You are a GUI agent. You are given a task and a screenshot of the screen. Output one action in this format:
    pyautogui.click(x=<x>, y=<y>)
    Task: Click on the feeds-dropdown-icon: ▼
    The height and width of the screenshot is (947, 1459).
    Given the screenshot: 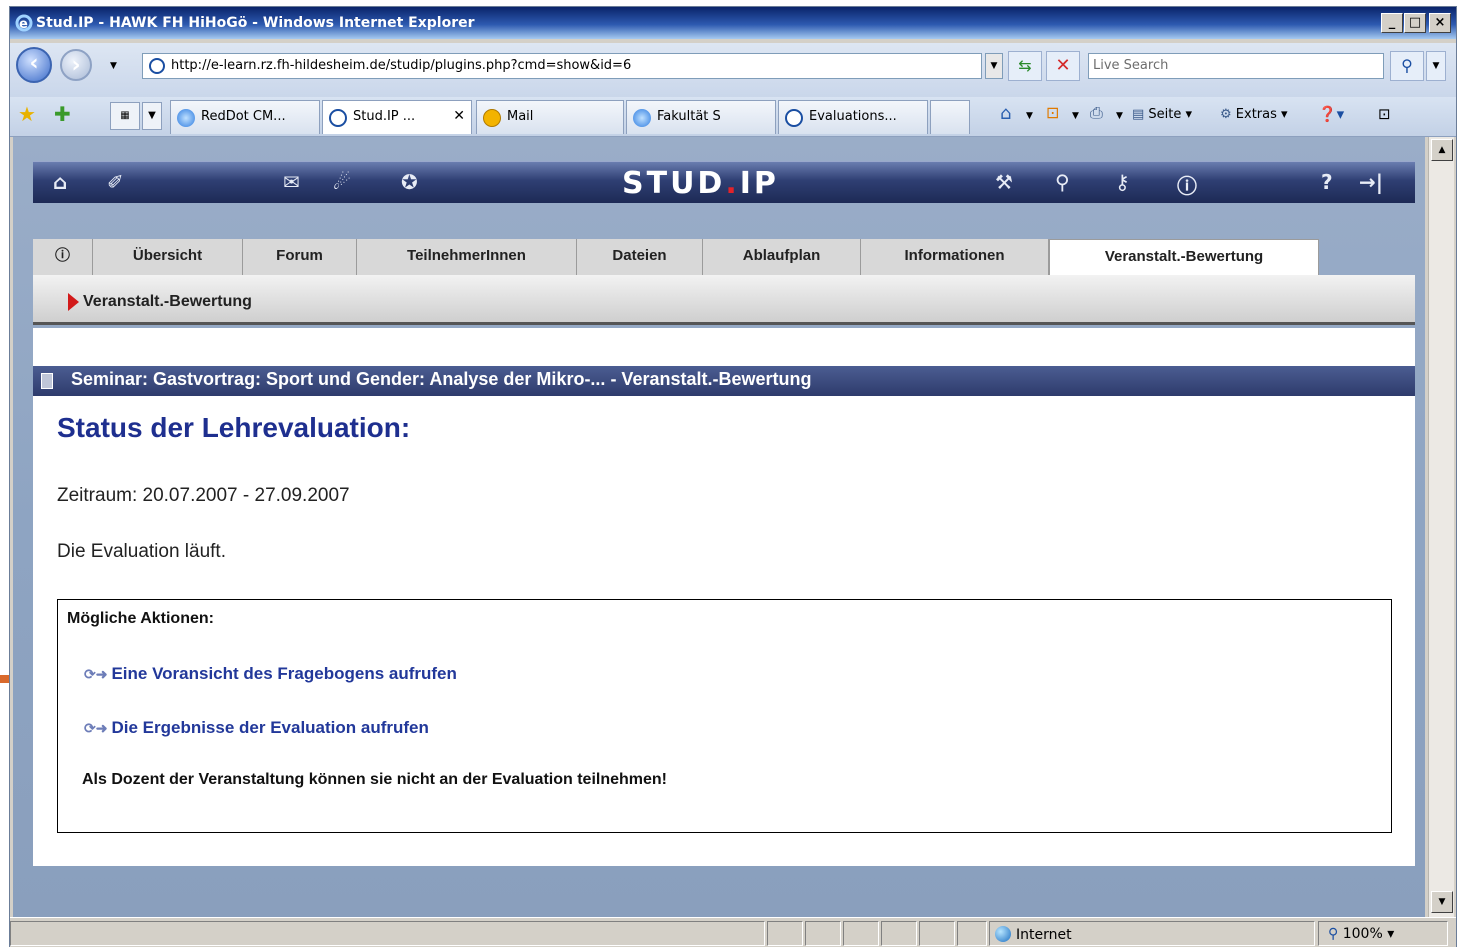 What is the action you would take?
    pyautogui.click(x=1075, y=116)
    